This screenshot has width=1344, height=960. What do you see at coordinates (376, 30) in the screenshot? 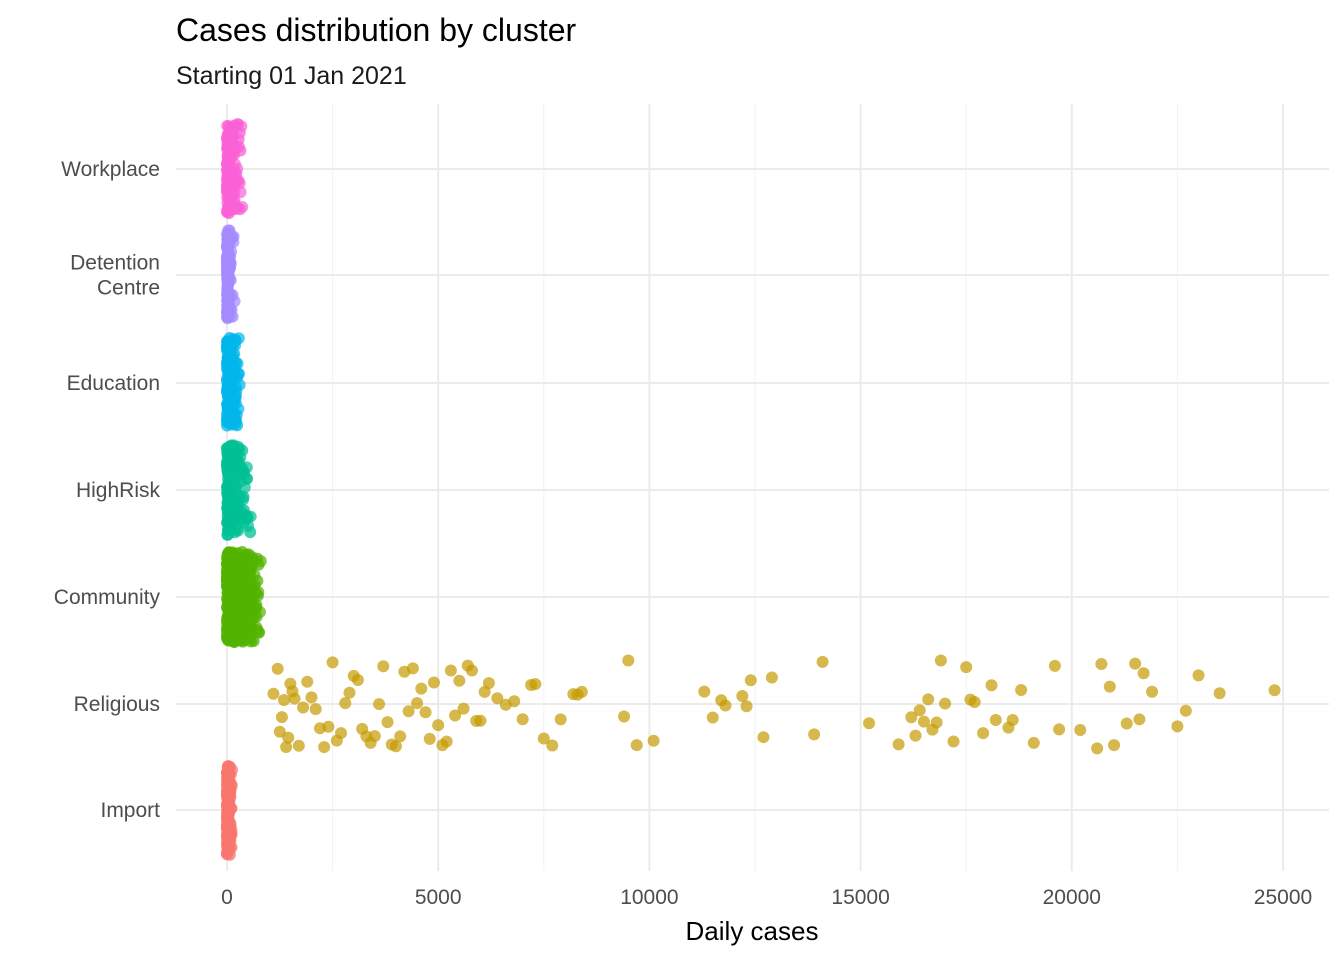
I see `chart-title: Cases distribution by cluster` at bounding box center [376, 30].